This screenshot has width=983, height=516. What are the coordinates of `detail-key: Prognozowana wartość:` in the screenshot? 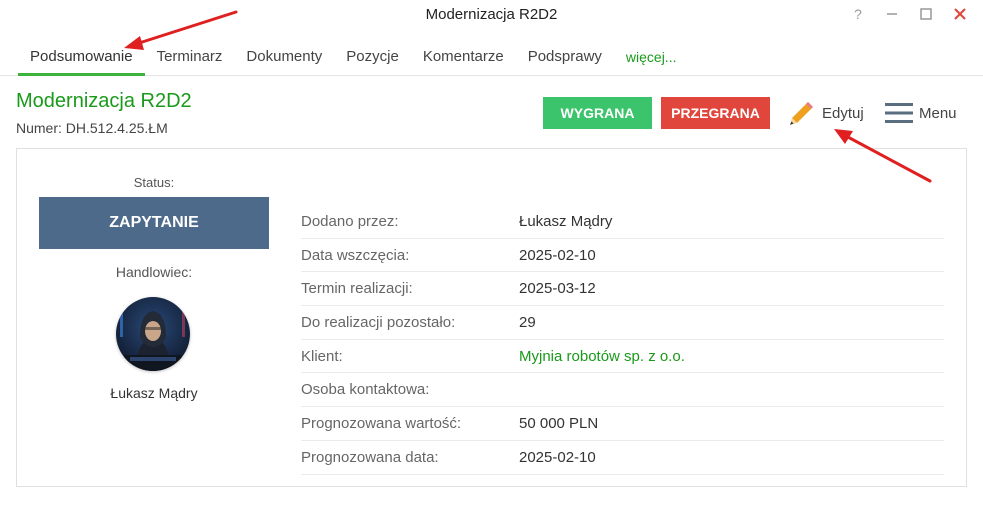 It's located at (381, 423).